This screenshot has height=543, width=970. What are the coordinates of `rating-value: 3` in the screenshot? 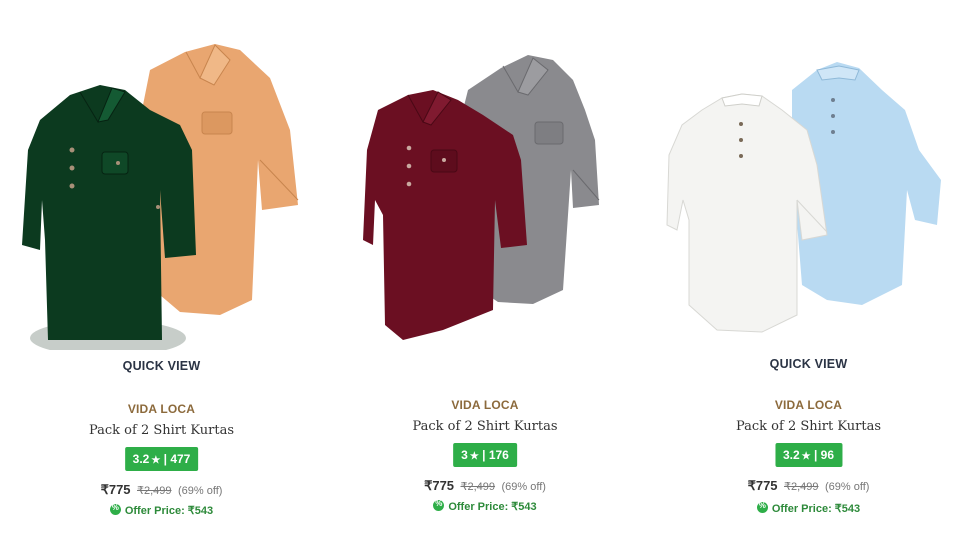 It's located at (464, 455).